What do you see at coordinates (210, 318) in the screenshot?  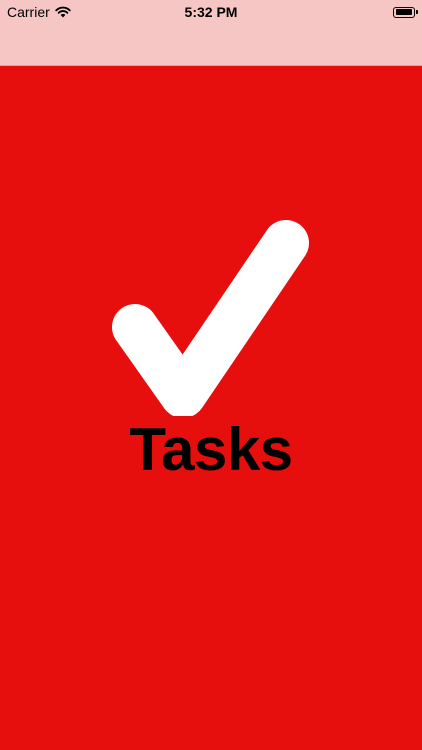 I see `checkmark-icon` at bounding box center [210, 318].